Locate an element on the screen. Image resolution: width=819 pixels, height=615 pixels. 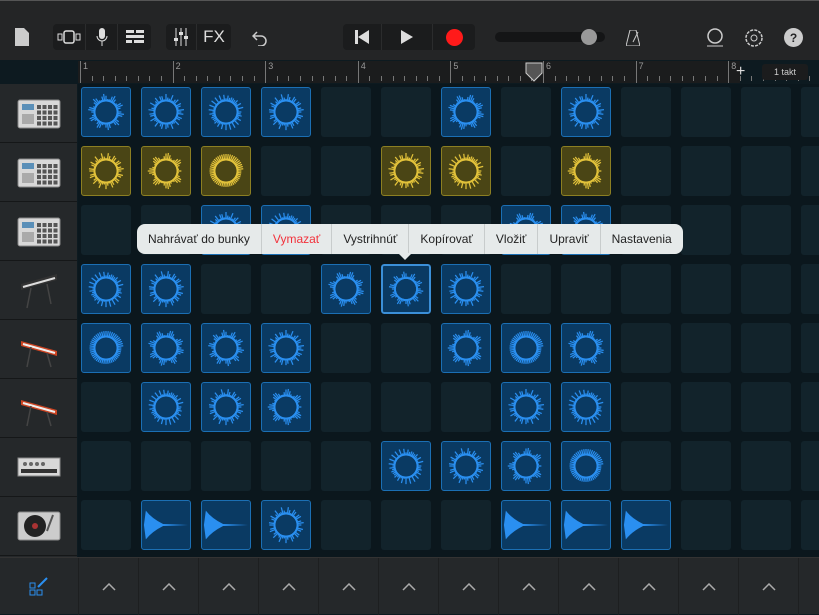
volume-knob is located at coordinates (588, 37).